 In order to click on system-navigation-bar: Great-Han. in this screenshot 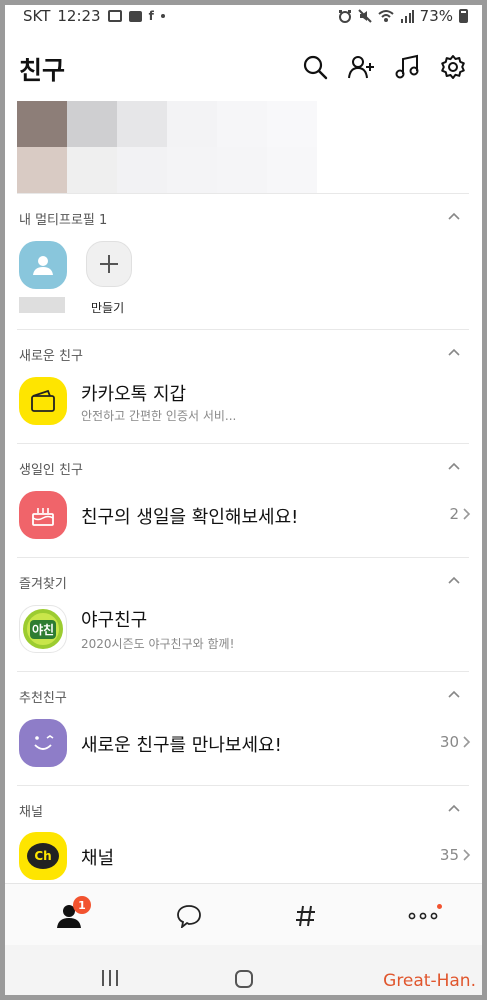, I will do `click(243, 970)`.